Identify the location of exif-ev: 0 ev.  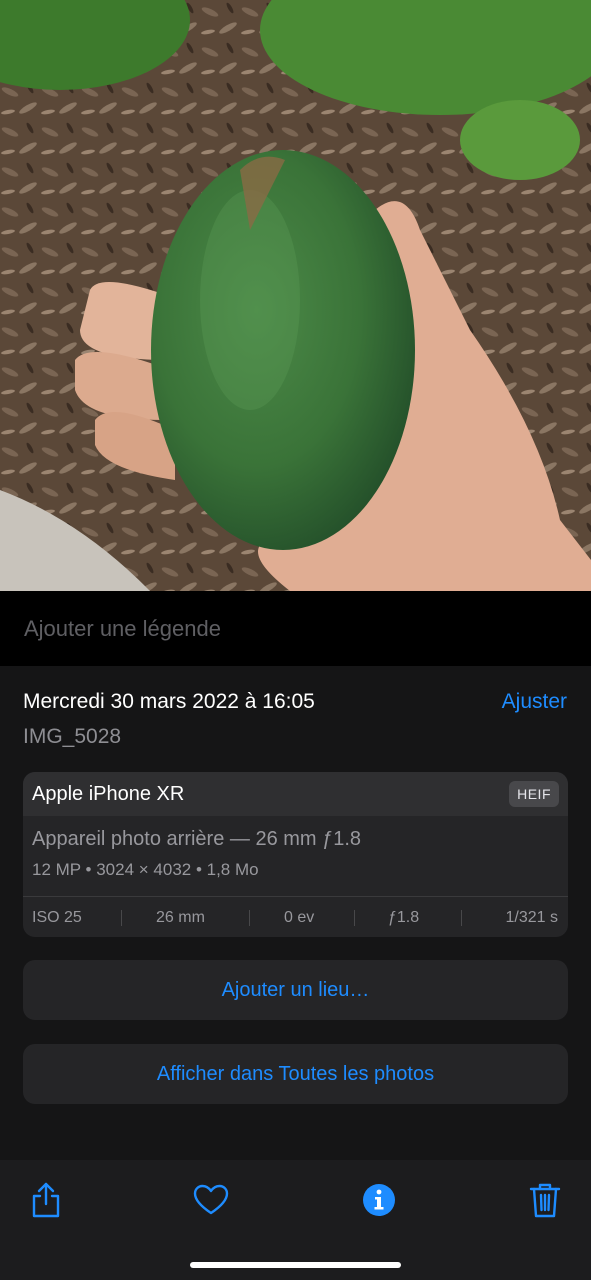
(299, 917).